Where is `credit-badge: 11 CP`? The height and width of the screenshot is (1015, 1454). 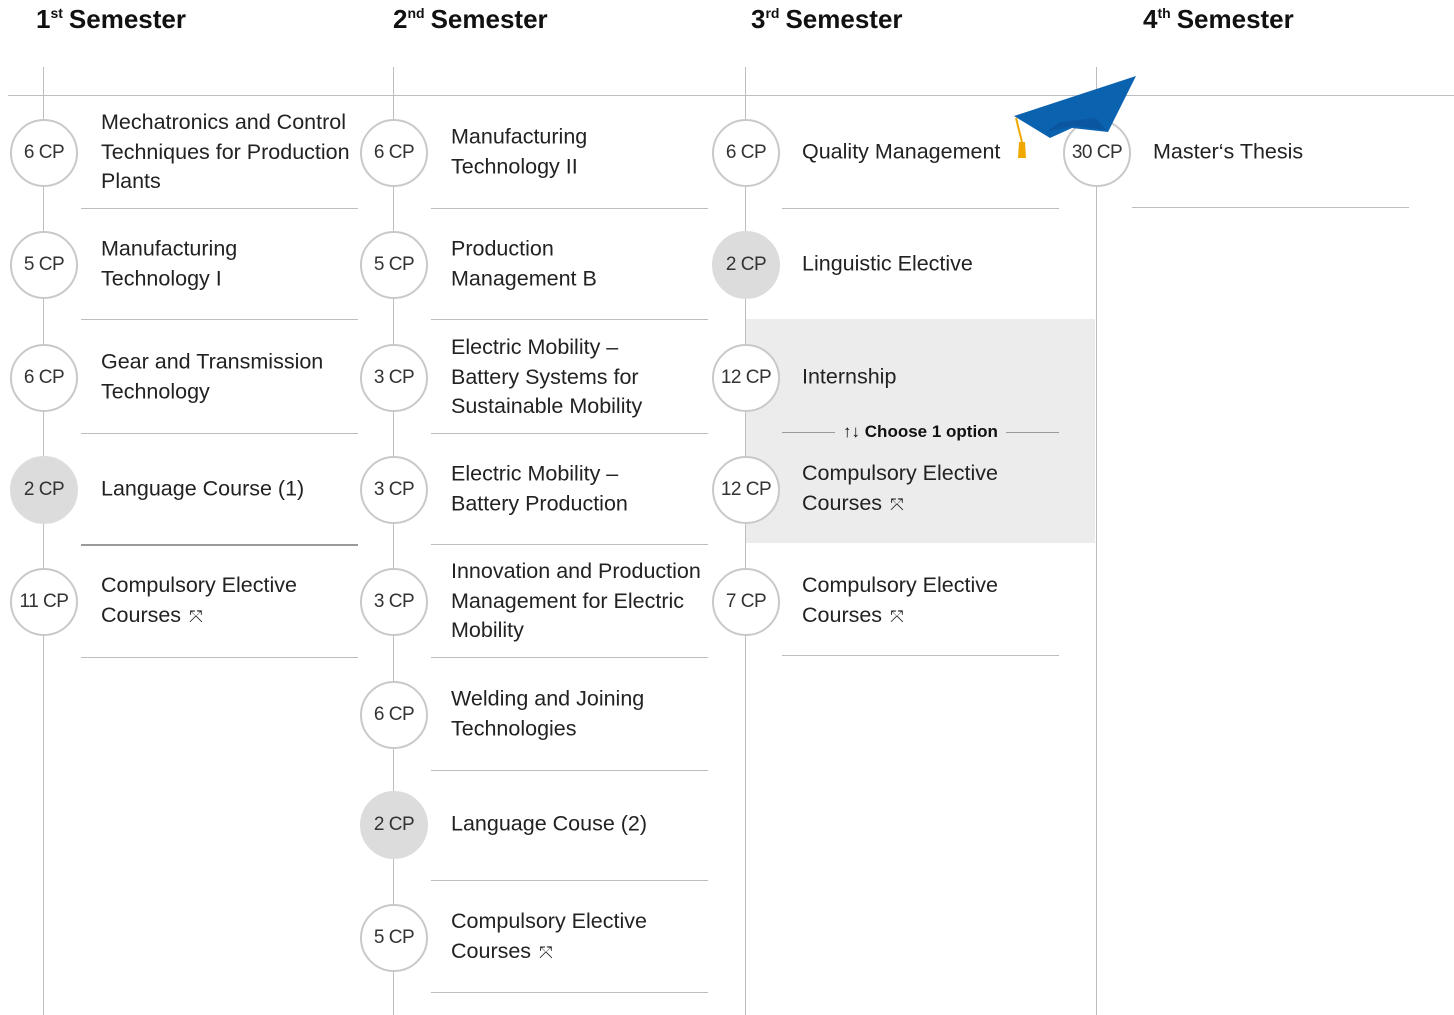 credit-badge: 11 CP is located at coordinates (44, 602).